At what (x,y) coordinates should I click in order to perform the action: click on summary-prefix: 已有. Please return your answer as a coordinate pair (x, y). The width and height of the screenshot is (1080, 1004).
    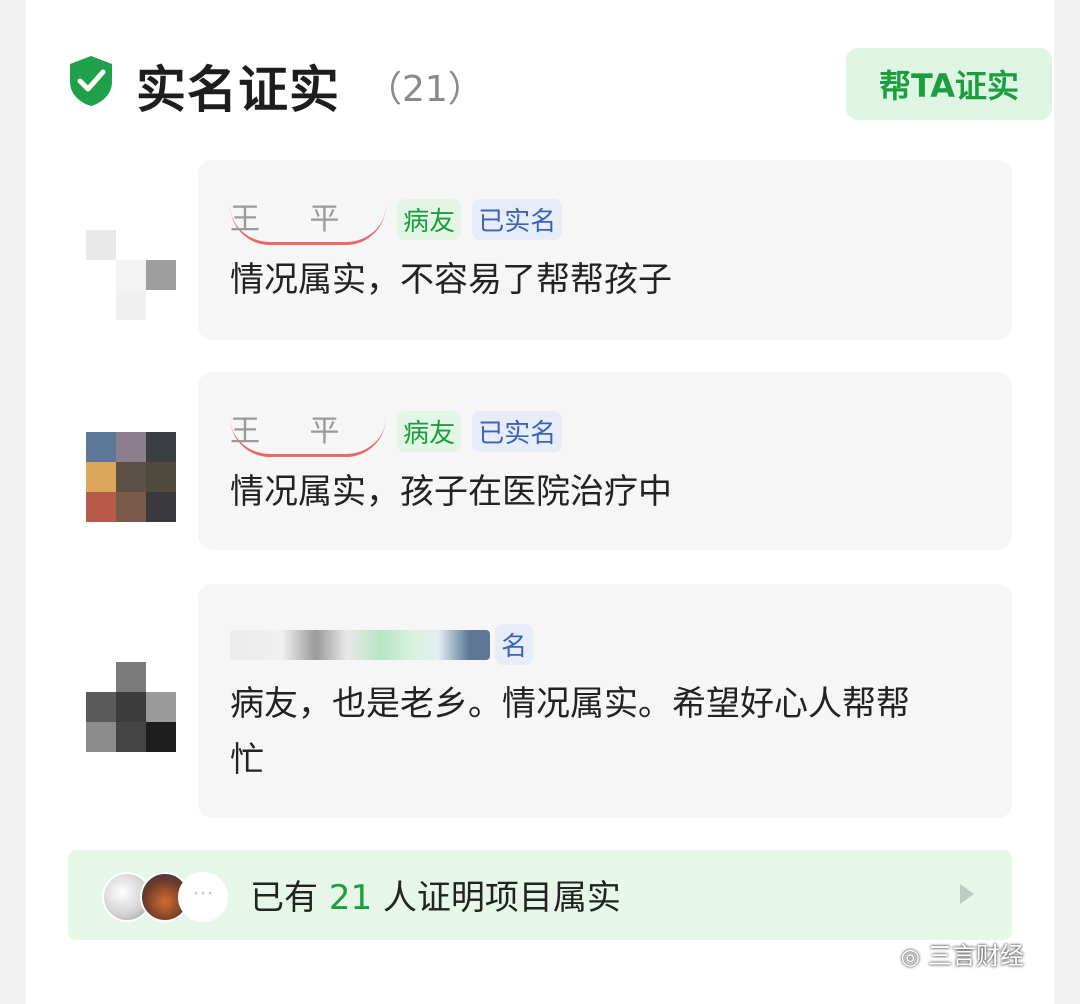
    Looking at the image, I should click on (284, 898).